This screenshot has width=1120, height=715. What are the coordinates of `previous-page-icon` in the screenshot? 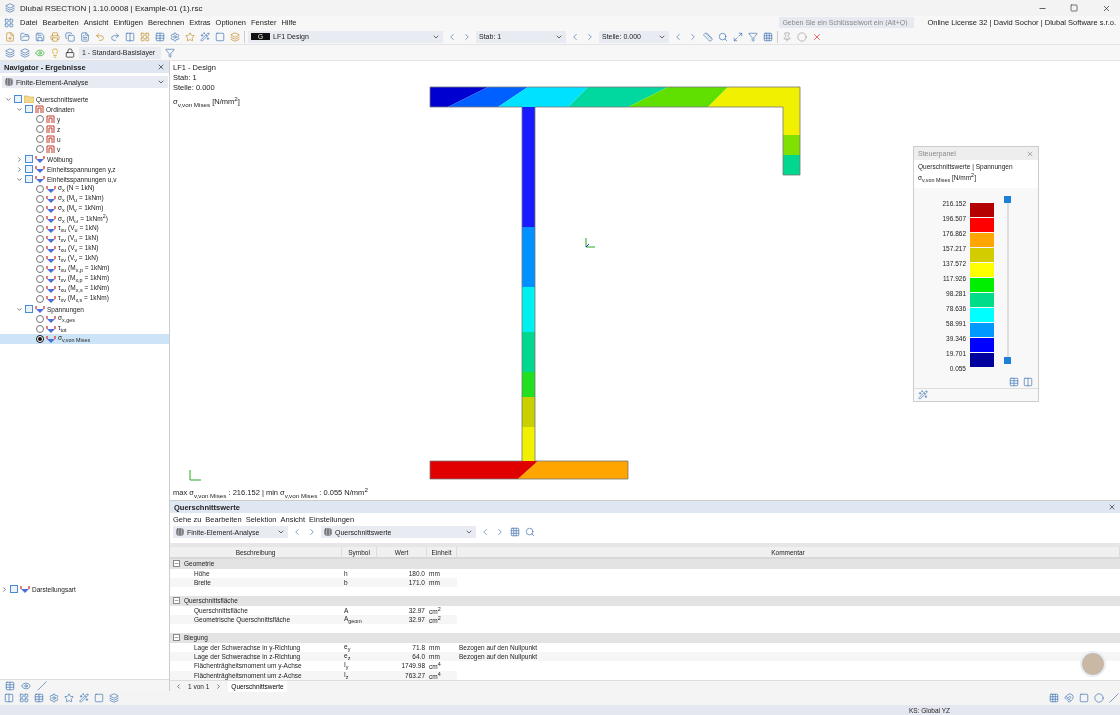 It's located at (178, 686).